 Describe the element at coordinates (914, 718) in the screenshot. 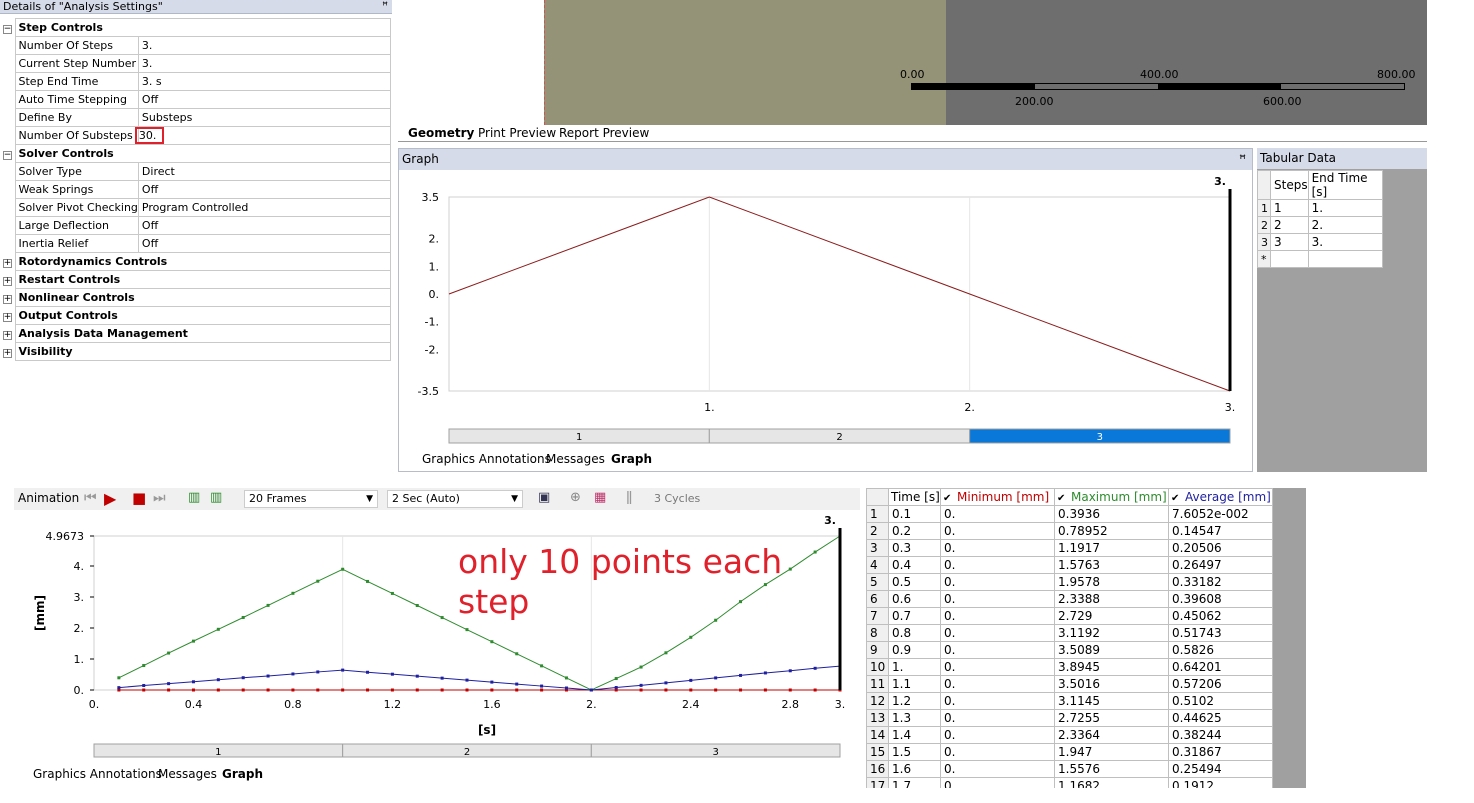

I see `table-cell: 1.3` at that location.